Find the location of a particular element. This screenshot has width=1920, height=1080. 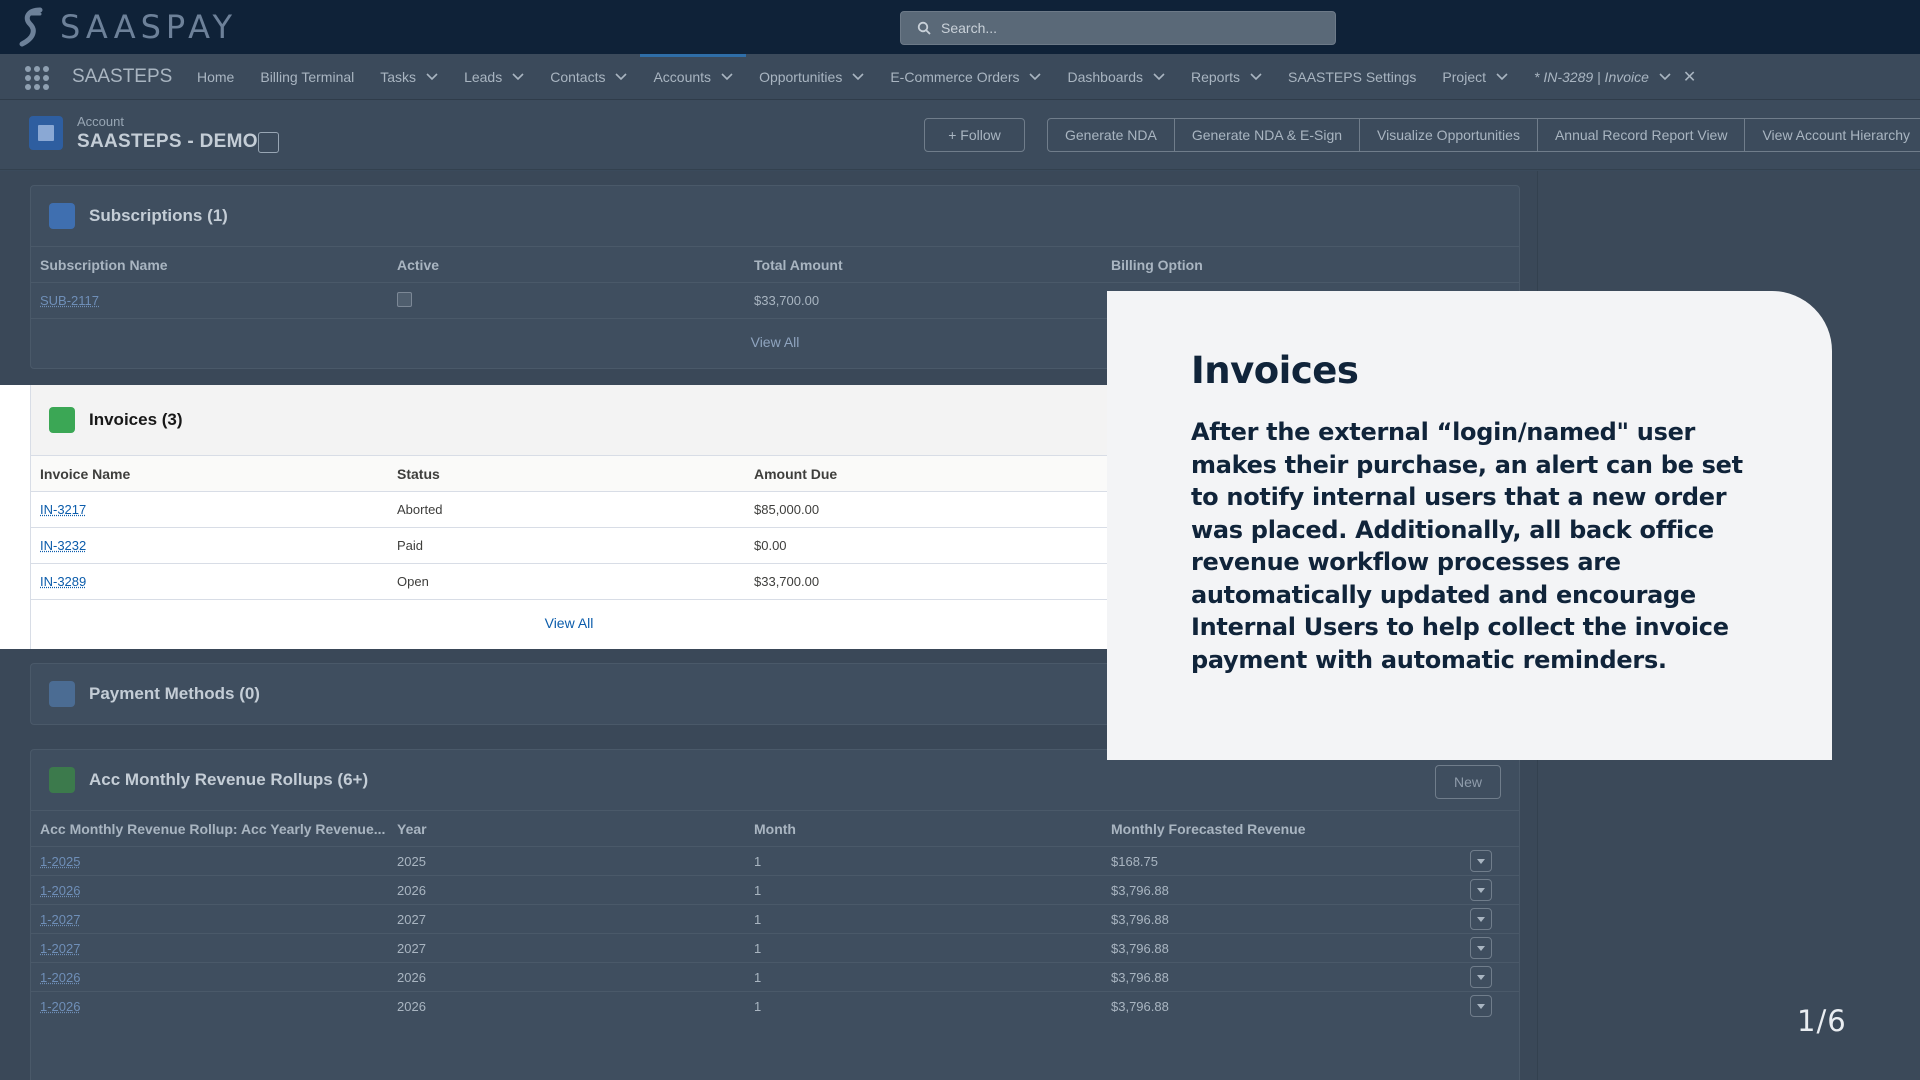

record-title: SAASTEPS - DEMO is located at coordinates (167, 141).